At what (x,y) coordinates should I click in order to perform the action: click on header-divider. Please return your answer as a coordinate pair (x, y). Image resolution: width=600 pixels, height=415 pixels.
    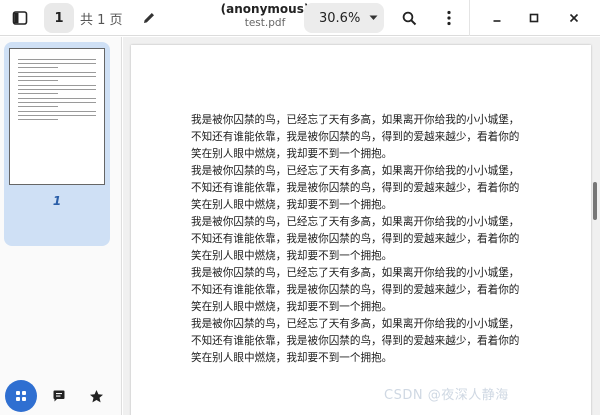
    Looking at the image, I should click on (469, 18).